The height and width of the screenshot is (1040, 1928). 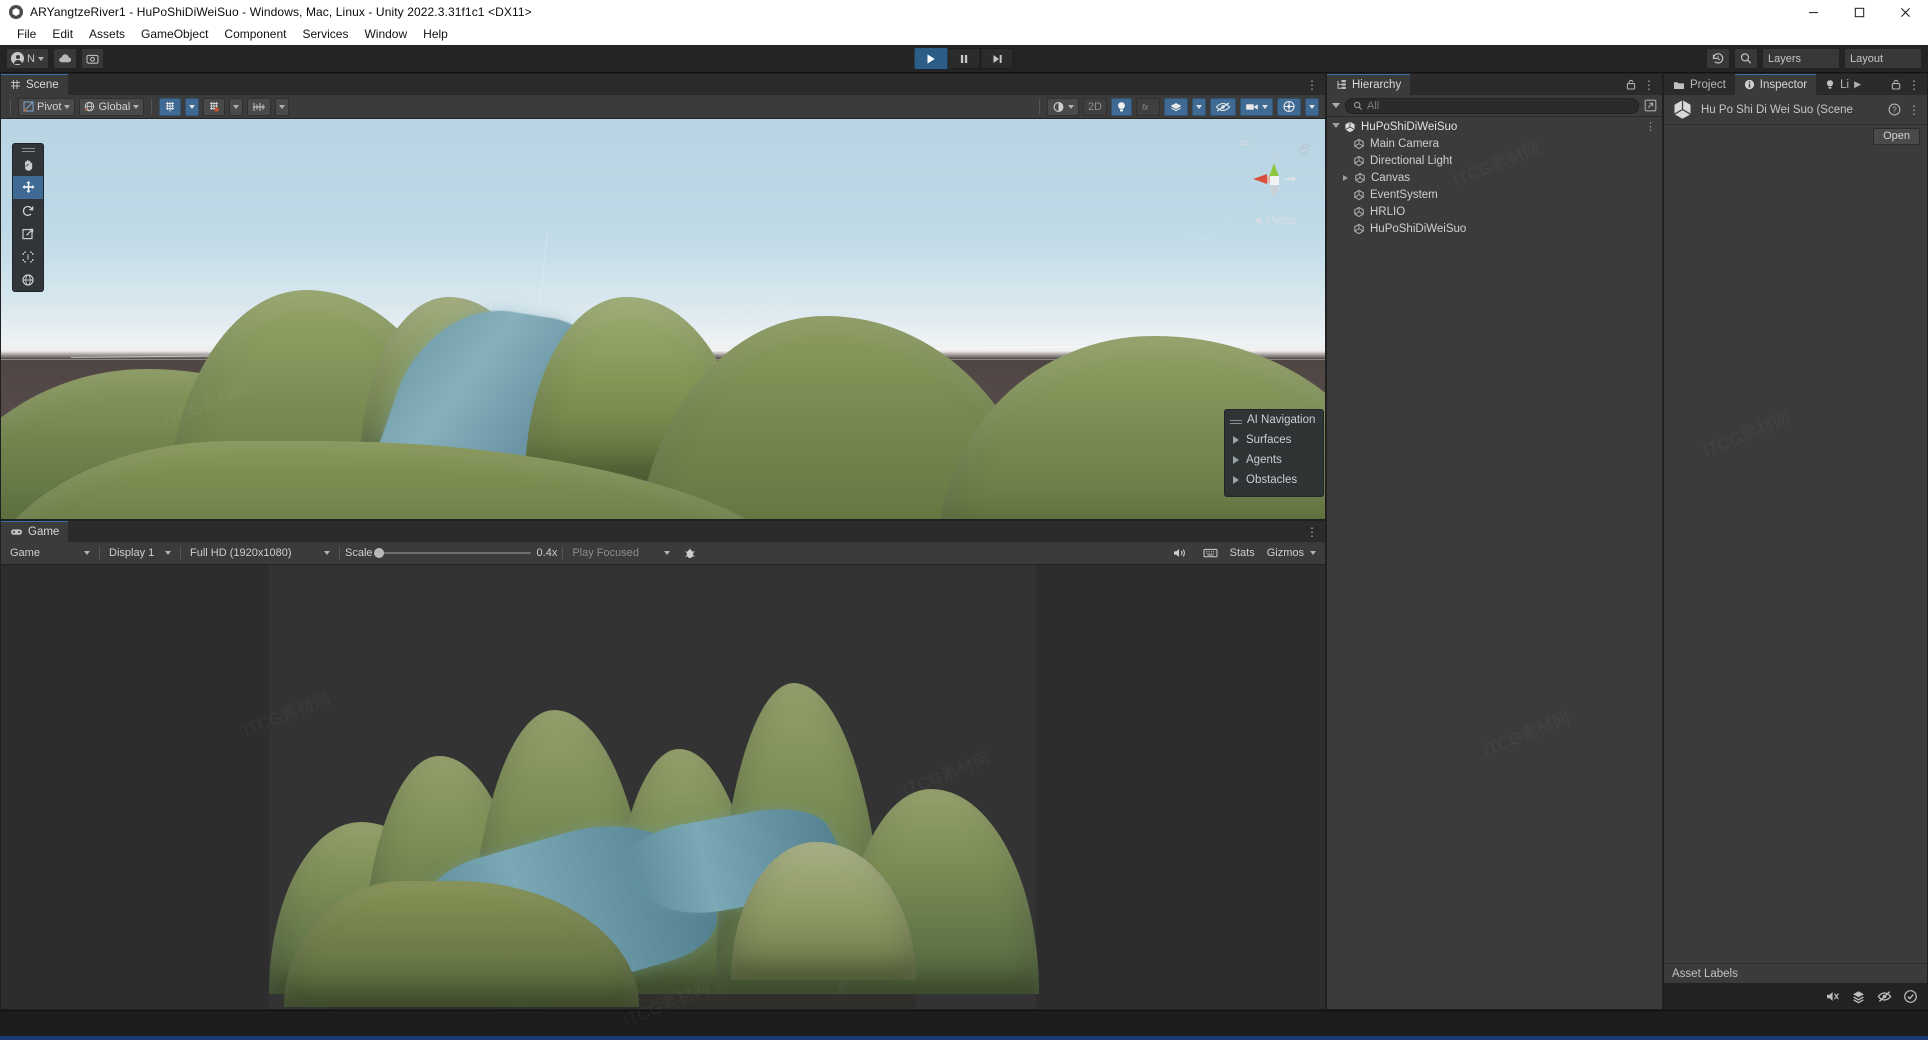 What do you see at coordinates (1884, 996) in the screenshot?
I see `visibility-off-icon` at bounding box center [1884, 996].